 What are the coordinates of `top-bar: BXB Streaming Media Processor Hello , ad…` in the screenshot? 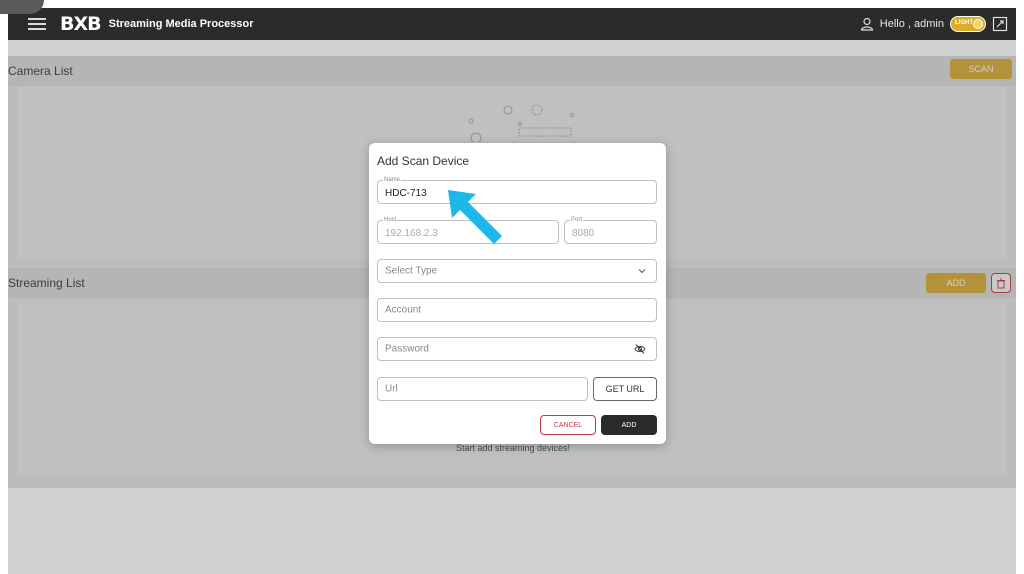 It's located at (512, 24).